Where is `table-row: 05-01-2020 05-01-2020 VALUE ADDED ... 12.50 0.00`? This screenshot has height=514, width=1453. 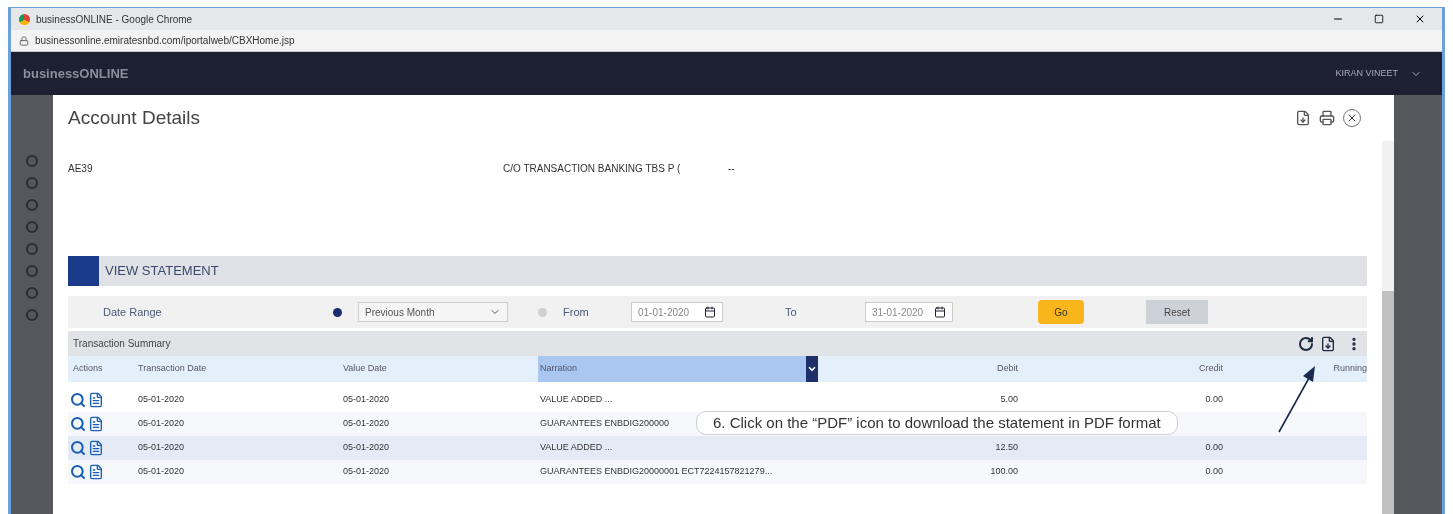 table-row: 05-01-2020 05-01-2020 VALUE ADDED ... 12.50 0.00 is located at coordinates (717, 448).